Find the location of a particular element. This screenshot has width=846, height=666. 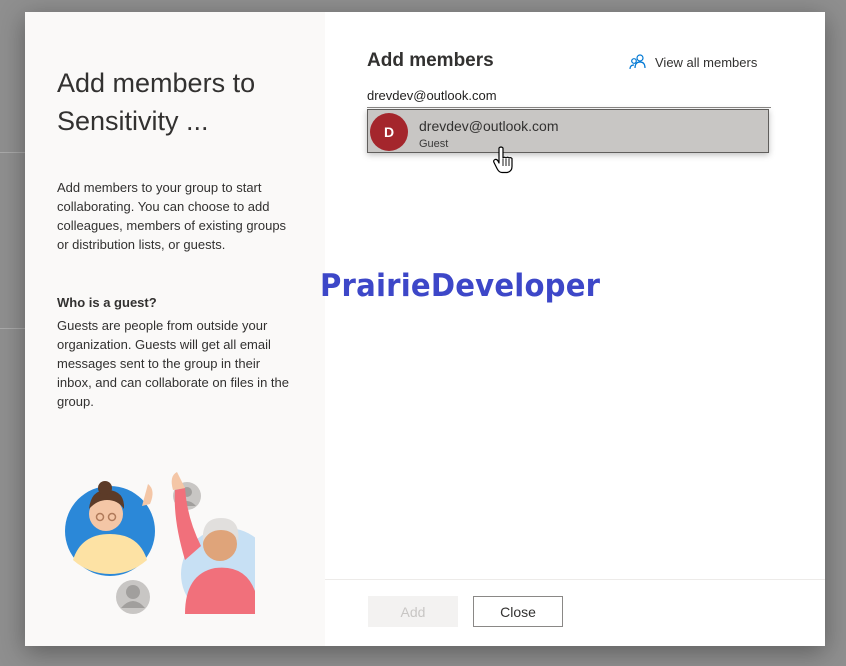

suggestion-item: D drevdev@outlook.com Guest is located at coordinates (568, 131).